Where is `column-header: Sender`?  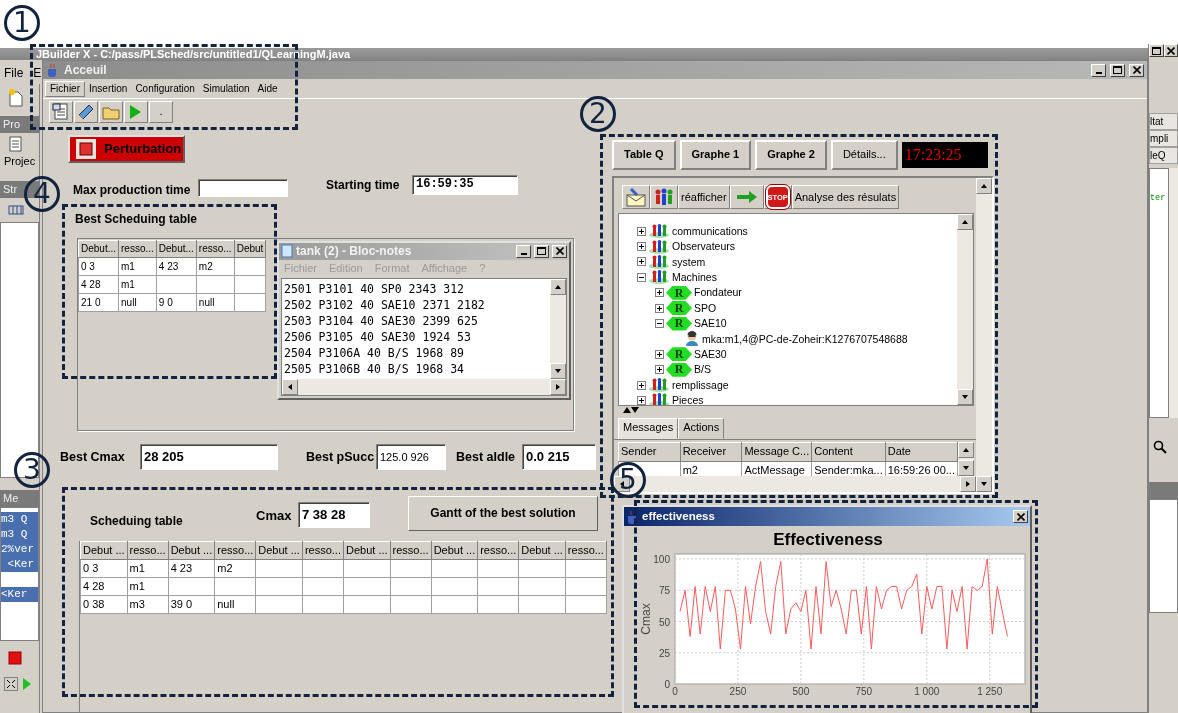
column-header: Sender is located at coordinates (649, 452).